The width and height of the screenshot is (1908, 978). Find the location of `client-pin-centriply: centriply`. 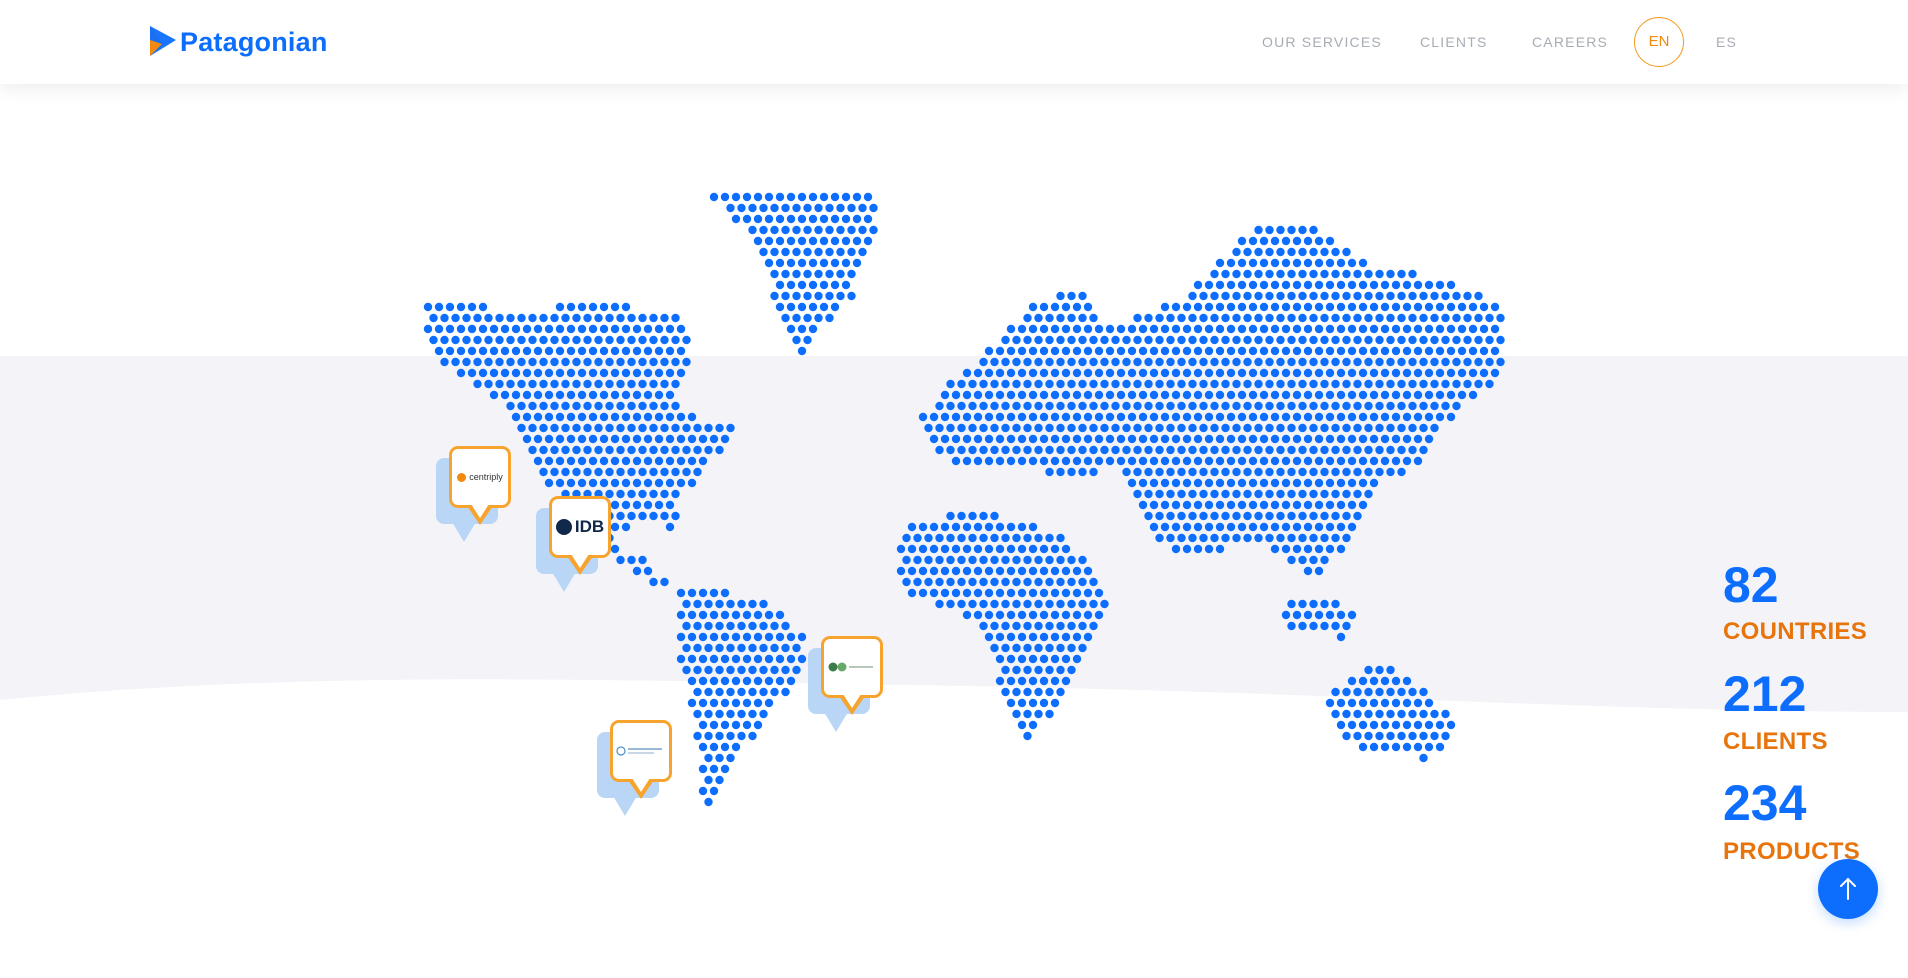

client-pin-centriply: centriply is located at coordinates (481, 499).